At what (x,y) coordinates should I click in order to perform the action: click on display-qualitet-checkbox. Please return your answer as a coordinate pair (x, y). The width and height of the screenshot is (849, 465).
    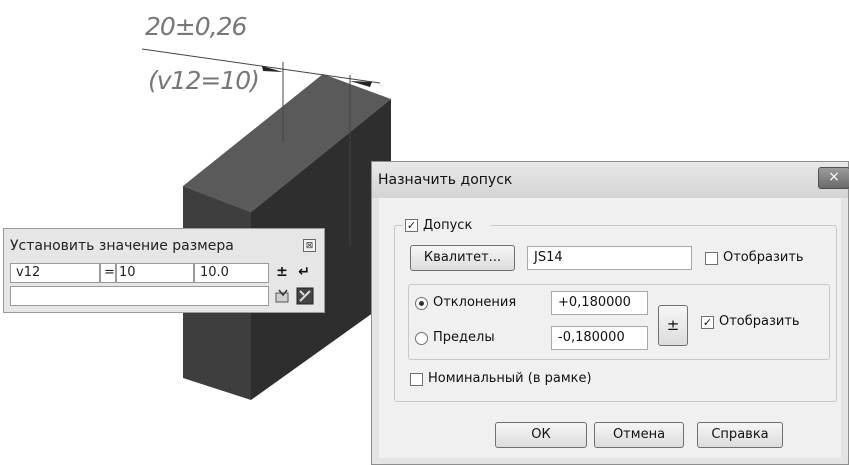
    Looking at the image, I should click on (711, 258).